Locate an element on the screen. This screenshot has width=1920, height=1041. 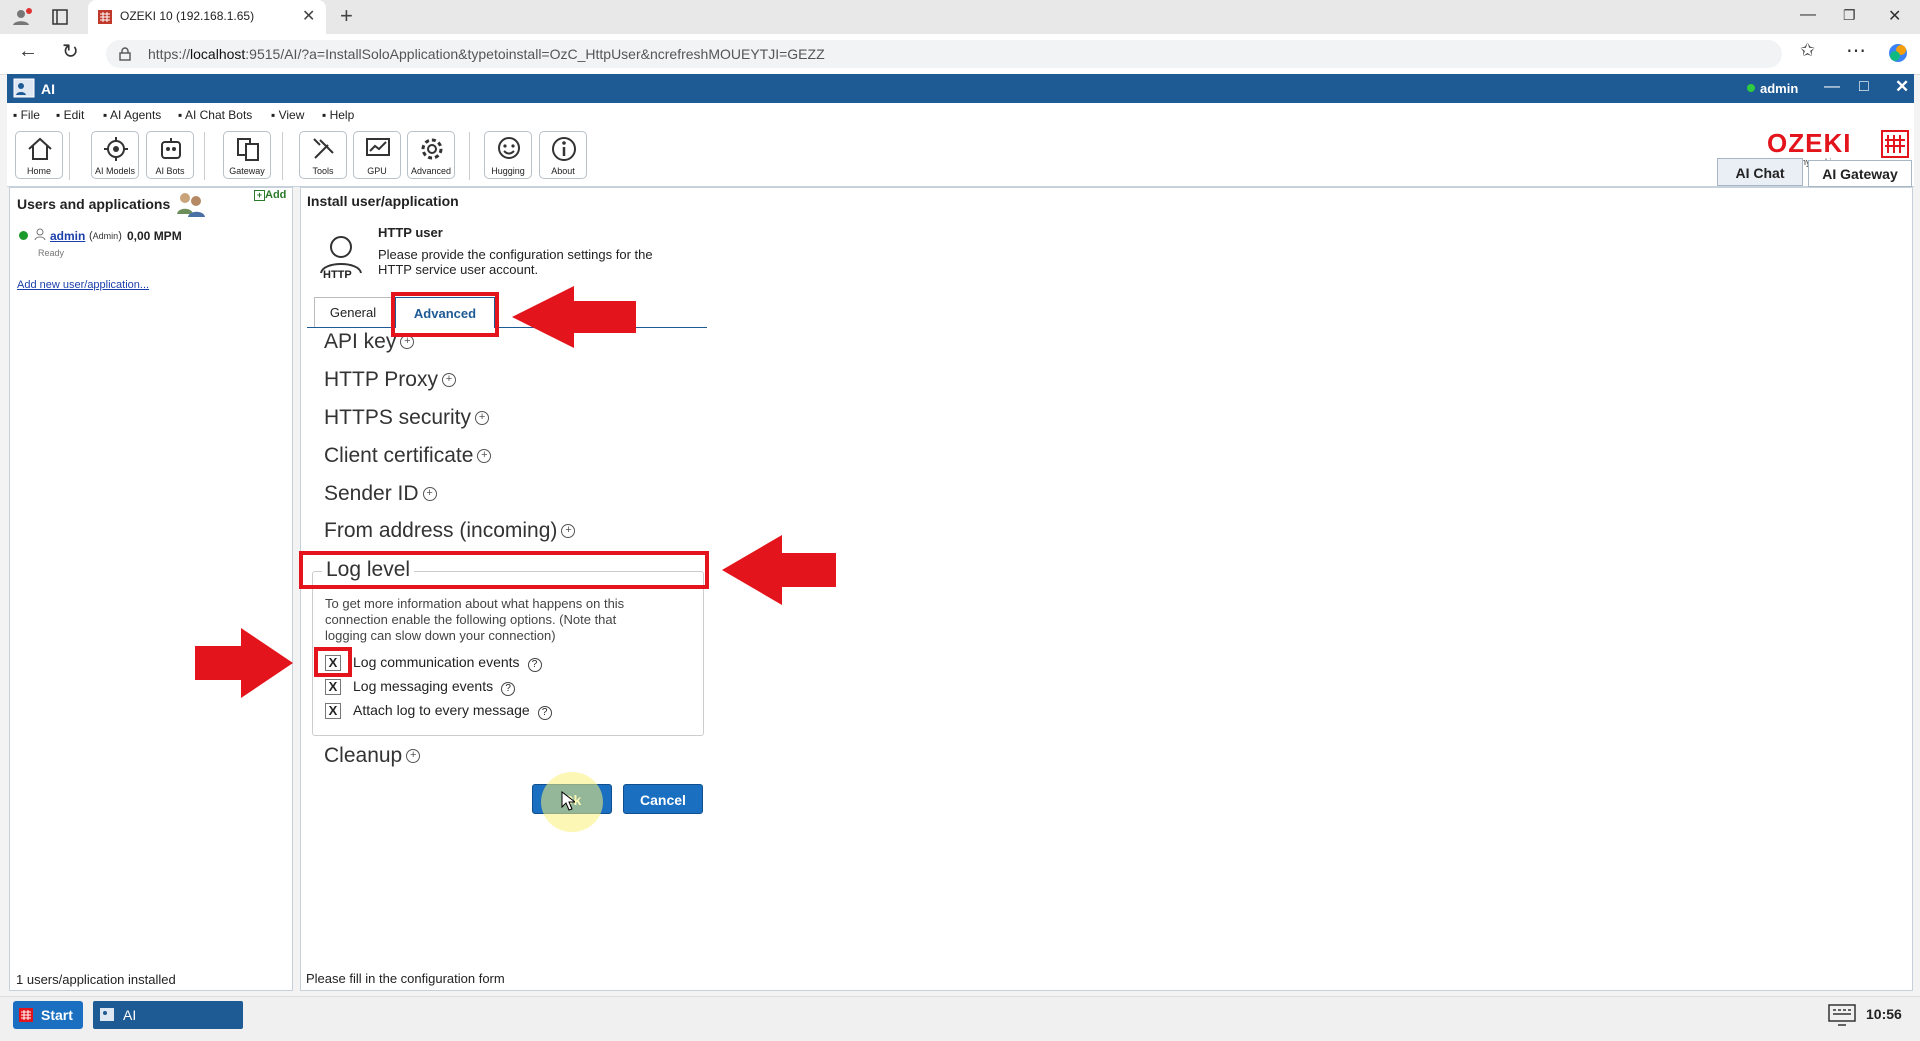
ozeki-favicon is located at coordinates (105, 17).